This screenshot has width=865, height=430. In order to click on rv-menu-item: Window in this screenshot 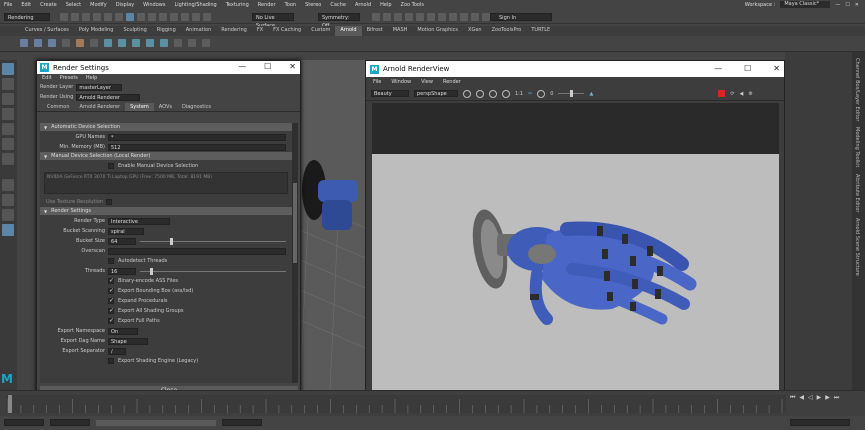, I will do `click(401, 82)`.